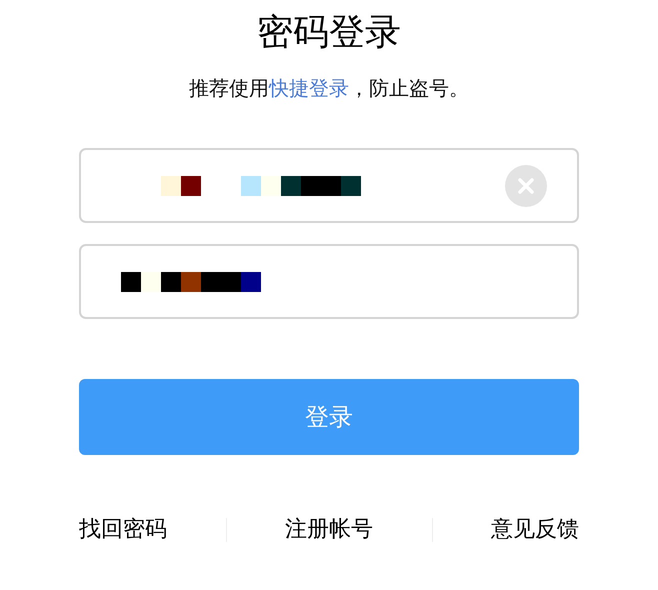  I want to click on account-field, so click(329, 185).